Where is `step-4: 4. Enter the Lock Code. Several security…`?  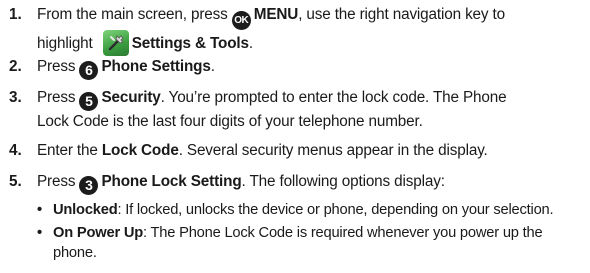
step-4: 4. Enter the Lock Code. Several security… is located at coordinates (296, 150).